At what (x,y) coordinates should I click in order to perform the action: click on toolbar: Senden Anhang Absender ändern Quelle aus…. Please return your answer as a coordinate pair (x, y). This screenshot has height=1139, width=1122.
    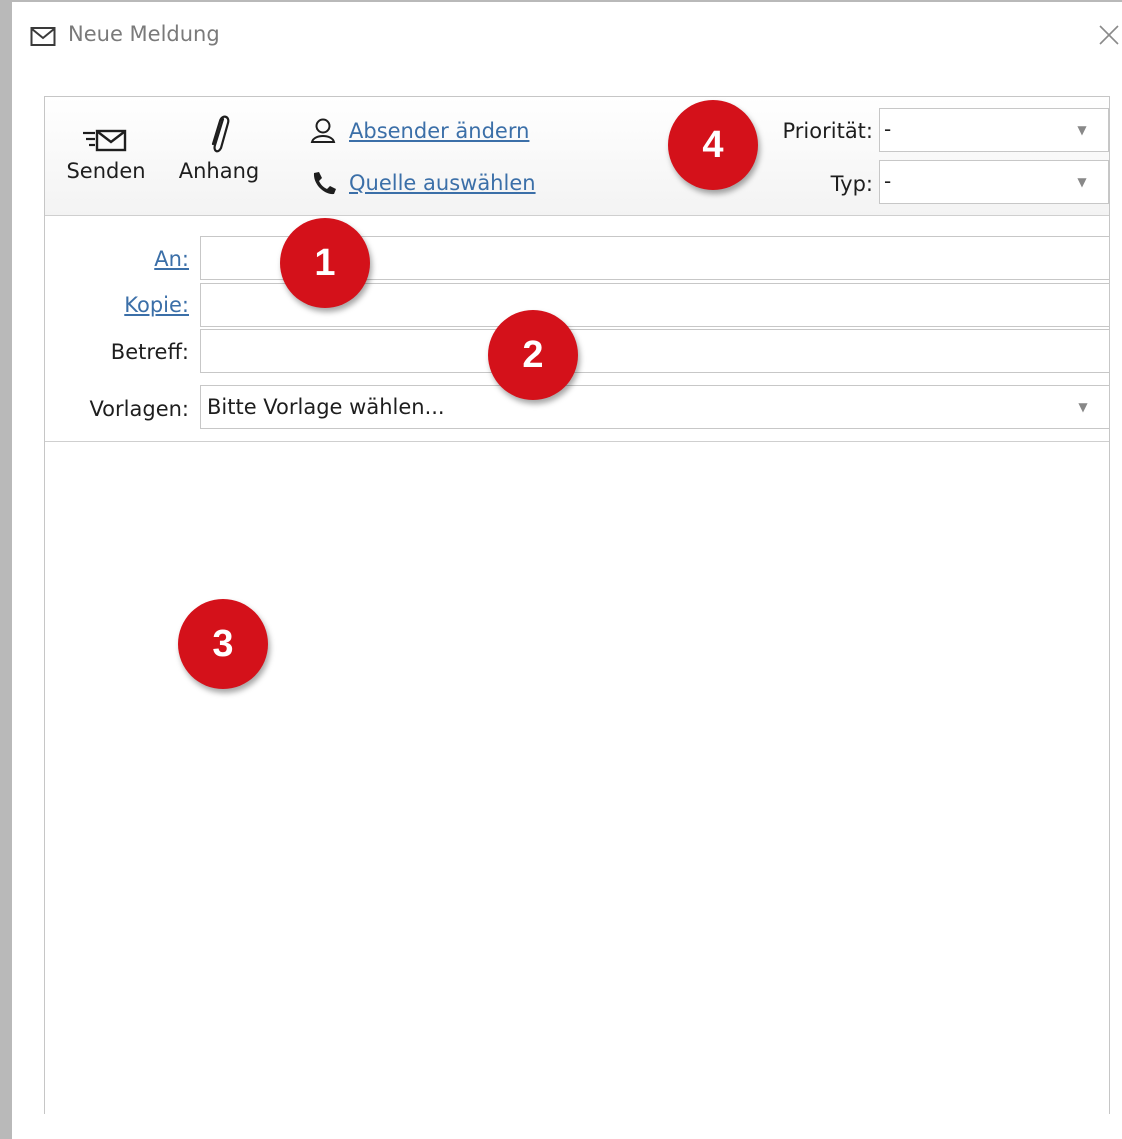
    Looking at the image, I should click on (577, 156).